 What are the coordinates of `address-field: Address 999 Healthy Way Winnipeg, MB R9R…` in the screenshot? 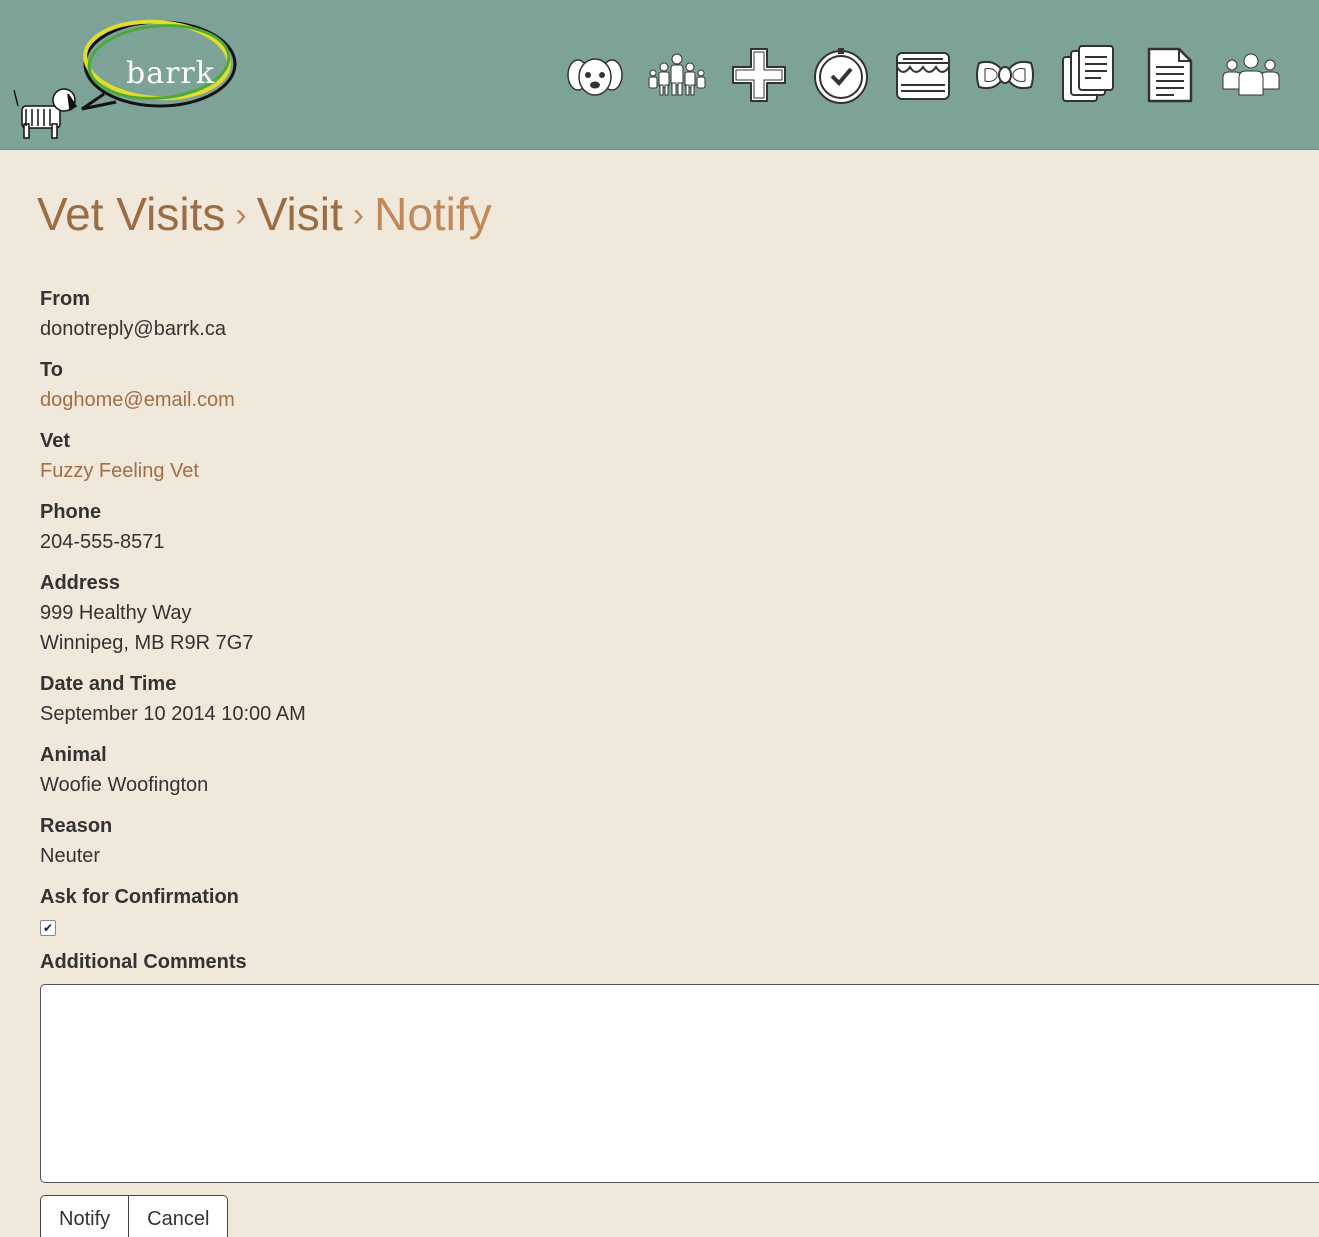 It's located at (679, 613).